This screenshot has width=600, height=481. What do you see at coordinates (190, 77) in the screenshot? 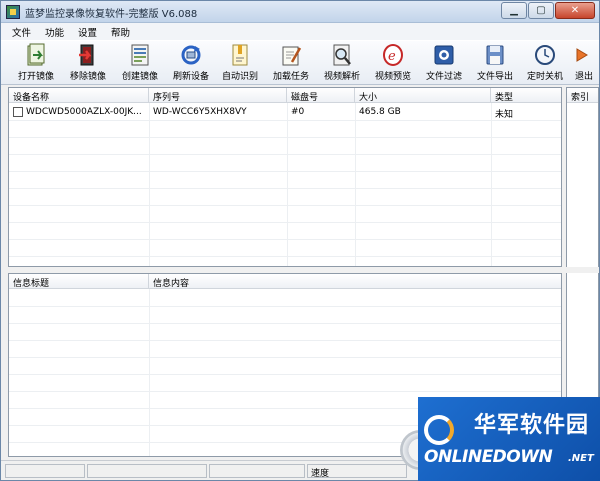
I see `refresh-device-label: 刷新设备` at bounding box center [190, 77].